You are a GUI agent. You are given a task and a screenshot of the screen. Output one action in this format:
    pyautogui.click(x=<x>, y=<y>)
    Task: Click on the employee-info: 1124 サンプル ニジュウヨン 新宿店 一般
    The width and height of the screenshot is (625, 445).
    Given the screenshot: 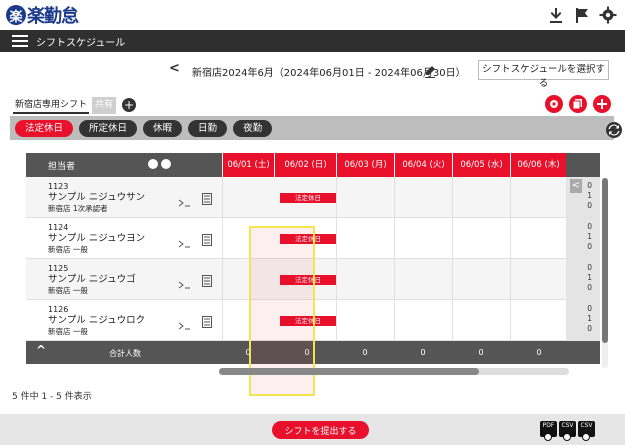 What is the action you would take?
    pyautogui.click(x=96, y=238)
    